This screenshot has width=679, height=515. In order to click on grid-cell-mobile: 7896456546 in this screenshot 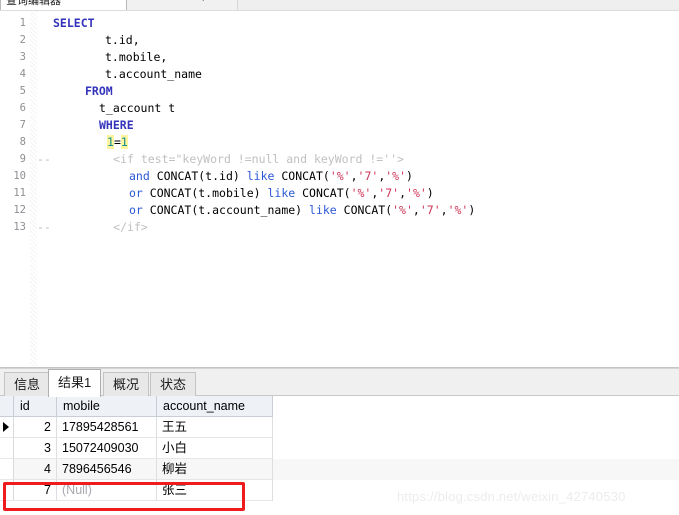, I will do `click(107, 469)`.